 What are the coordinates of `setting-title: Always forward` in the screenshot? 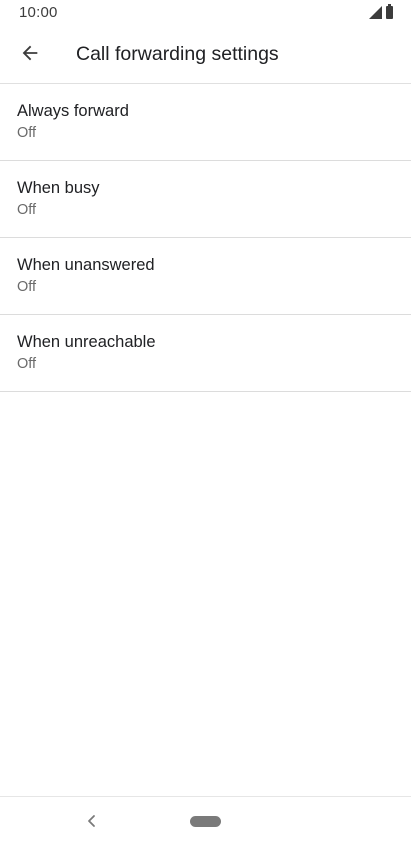 It's located at (73, 111).